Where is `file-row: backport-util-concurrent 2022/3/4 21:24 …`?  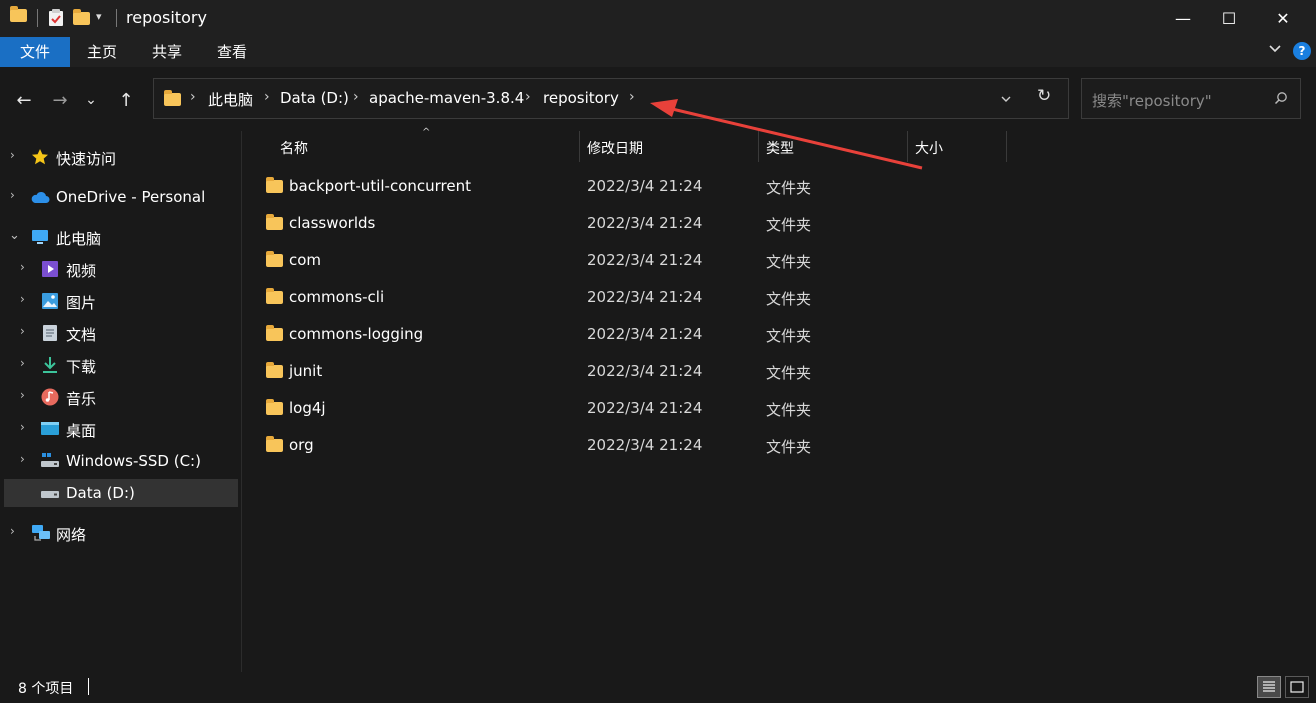
file-row: backport-util-concurrent 2022/3/4 21:24 … is located at coordinates (606, 187).